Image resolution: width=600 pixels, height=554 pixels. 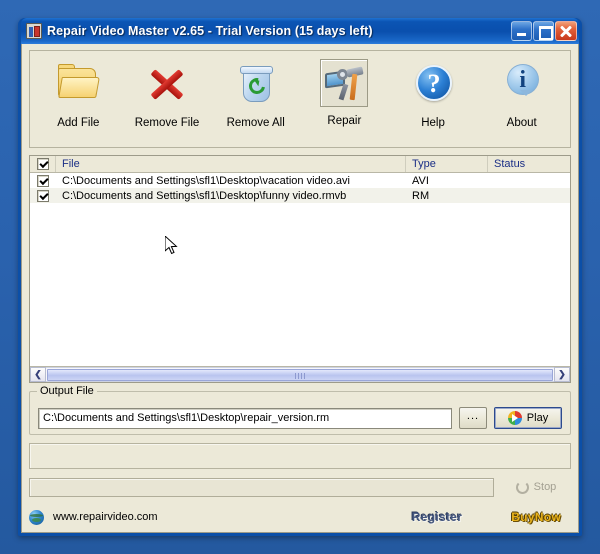 I want to click on column-header-select-all, so click(x=43, y=164).